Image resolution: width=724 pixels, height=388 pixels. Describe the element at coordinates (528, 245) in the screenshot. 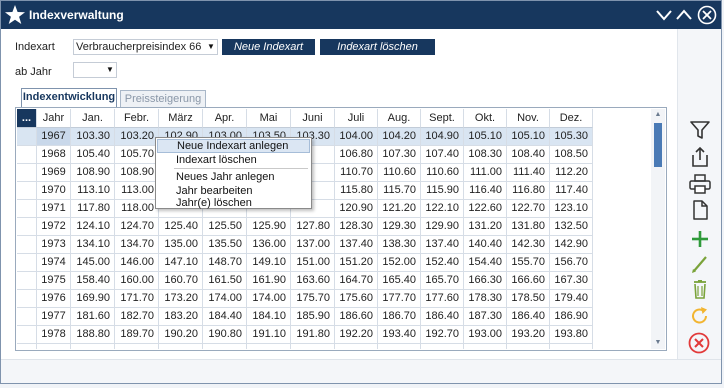

I see `index-value-cell: 142.30` at that location.